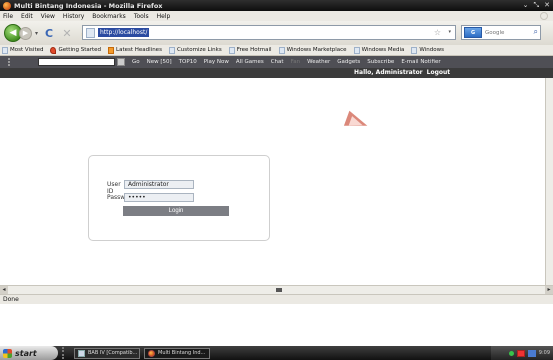 The width and height of the screenshot is (553, 360). I want to click on login-button: Login, so click(176, 211).